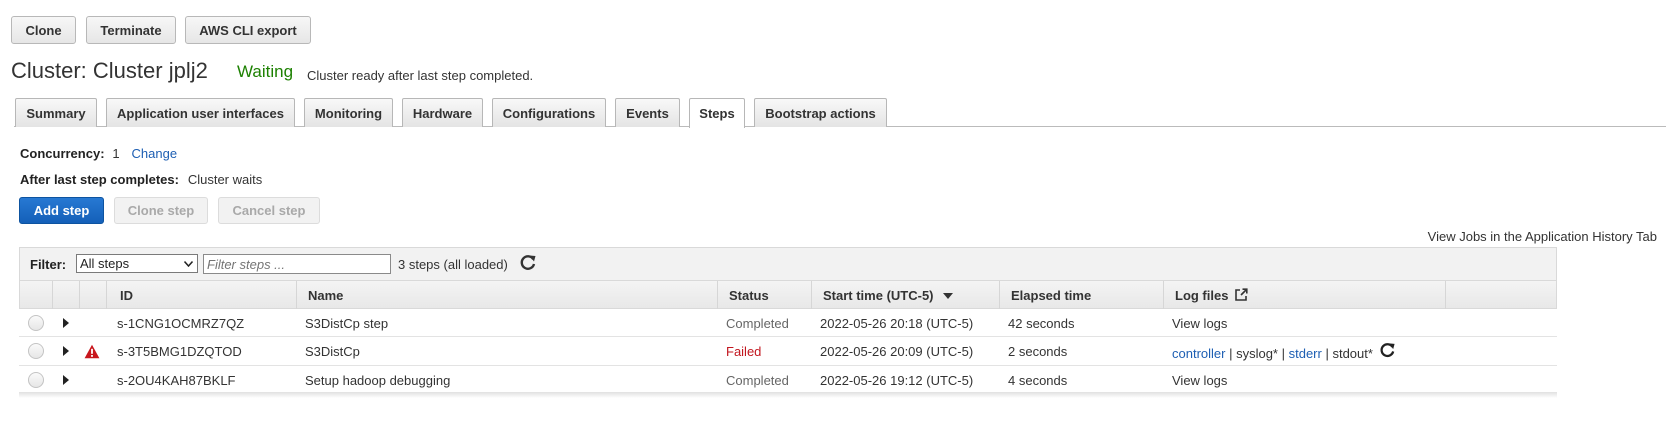  I want to click on aws-cli-export-button: AWS CLI export, so click(248, 30).